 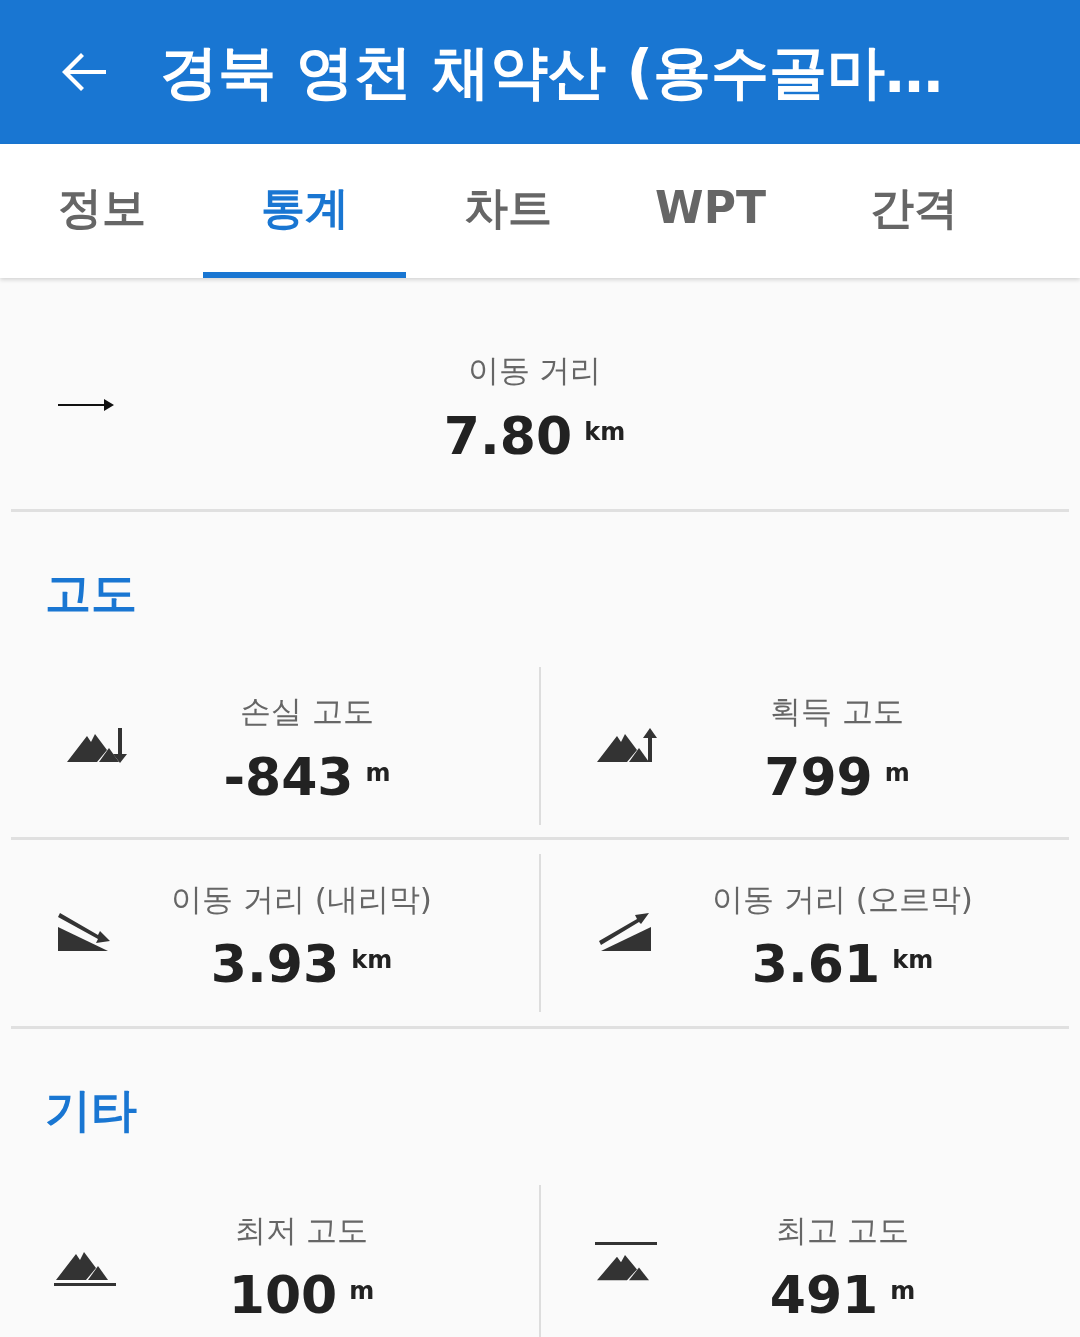 What do you see at coordinates (816, 964) in the screenshot?
I see `stat-value: 3.61` at bounding box center [816, 964].